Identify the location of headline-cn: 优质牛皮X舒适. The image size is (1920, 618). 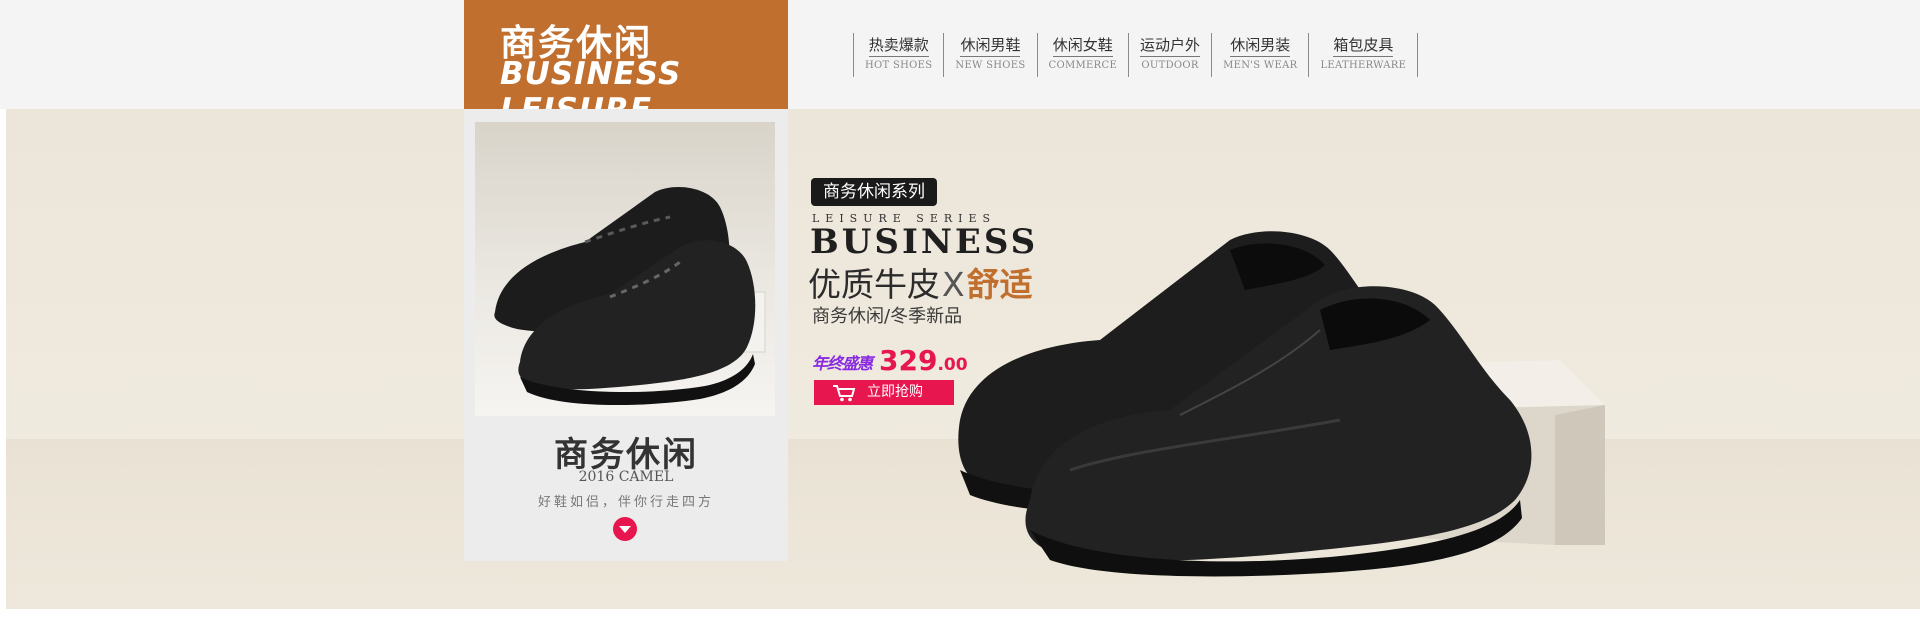
(920, 282).